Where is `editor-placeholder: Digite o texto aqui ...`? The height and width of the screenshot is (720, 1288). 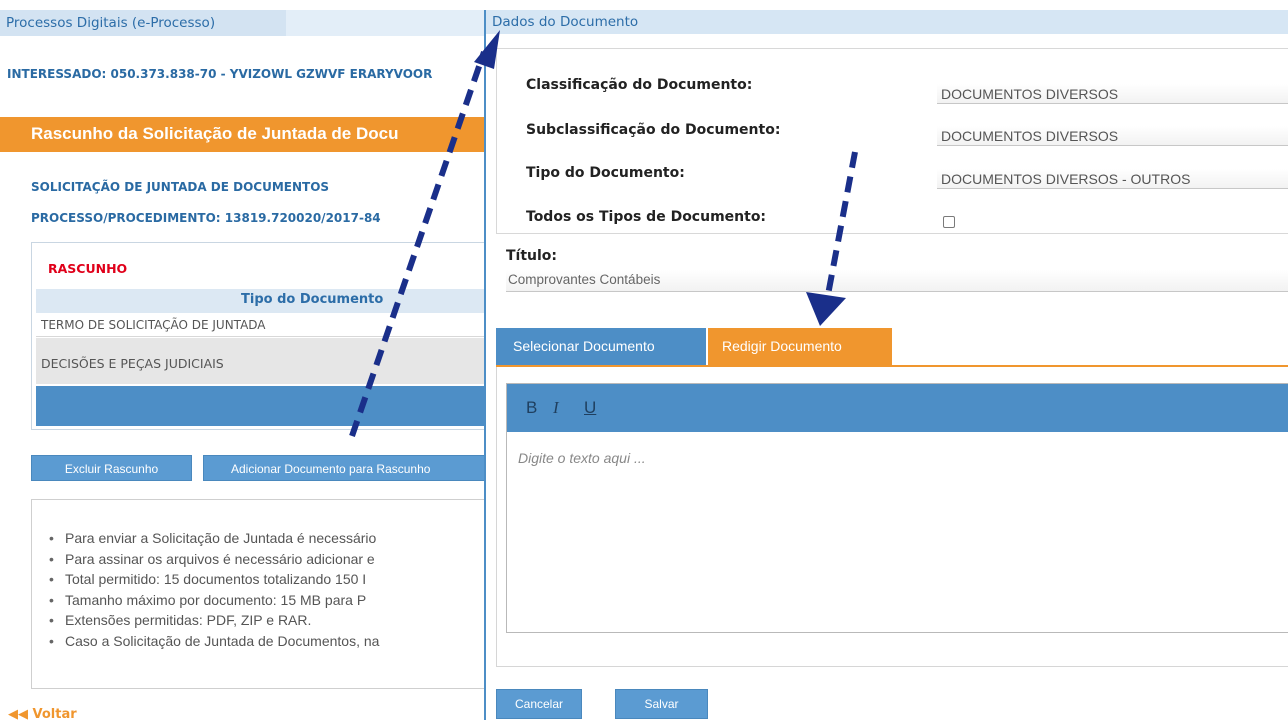 editor-placeholder: Digite o texto aqui ... is located at coordinates (582, 458).